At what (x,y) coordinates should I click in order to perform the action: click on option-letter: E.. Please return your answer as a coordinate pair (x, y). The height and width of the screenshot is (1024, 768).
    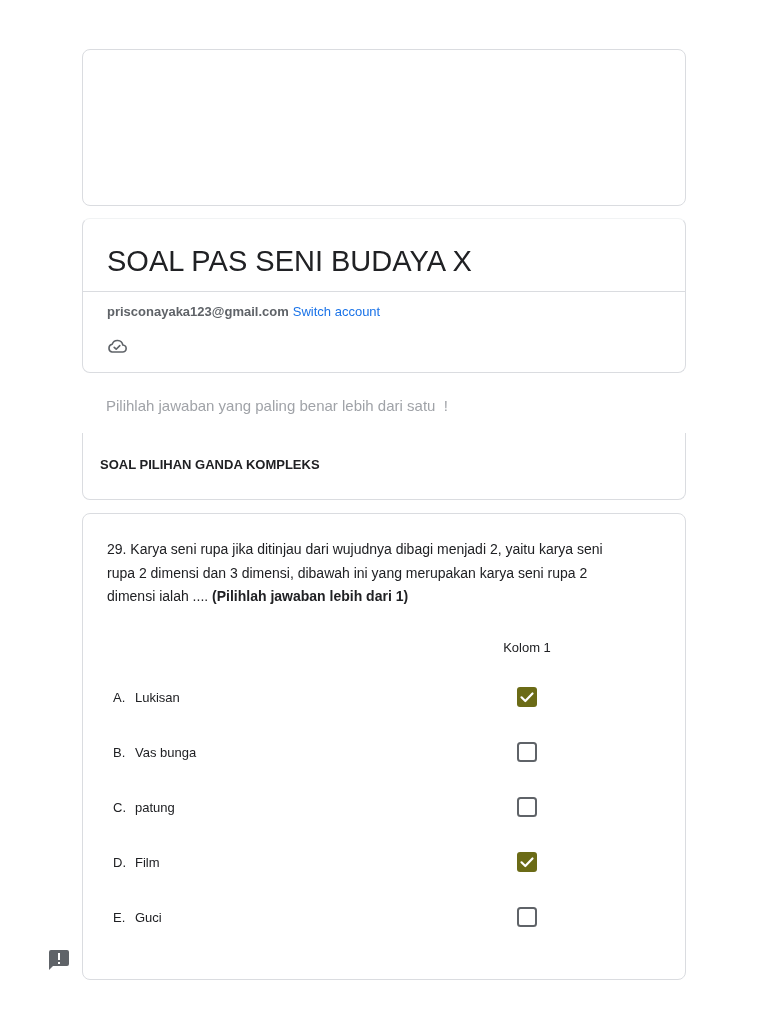
    Looking at the image, I should click on (119, 917).